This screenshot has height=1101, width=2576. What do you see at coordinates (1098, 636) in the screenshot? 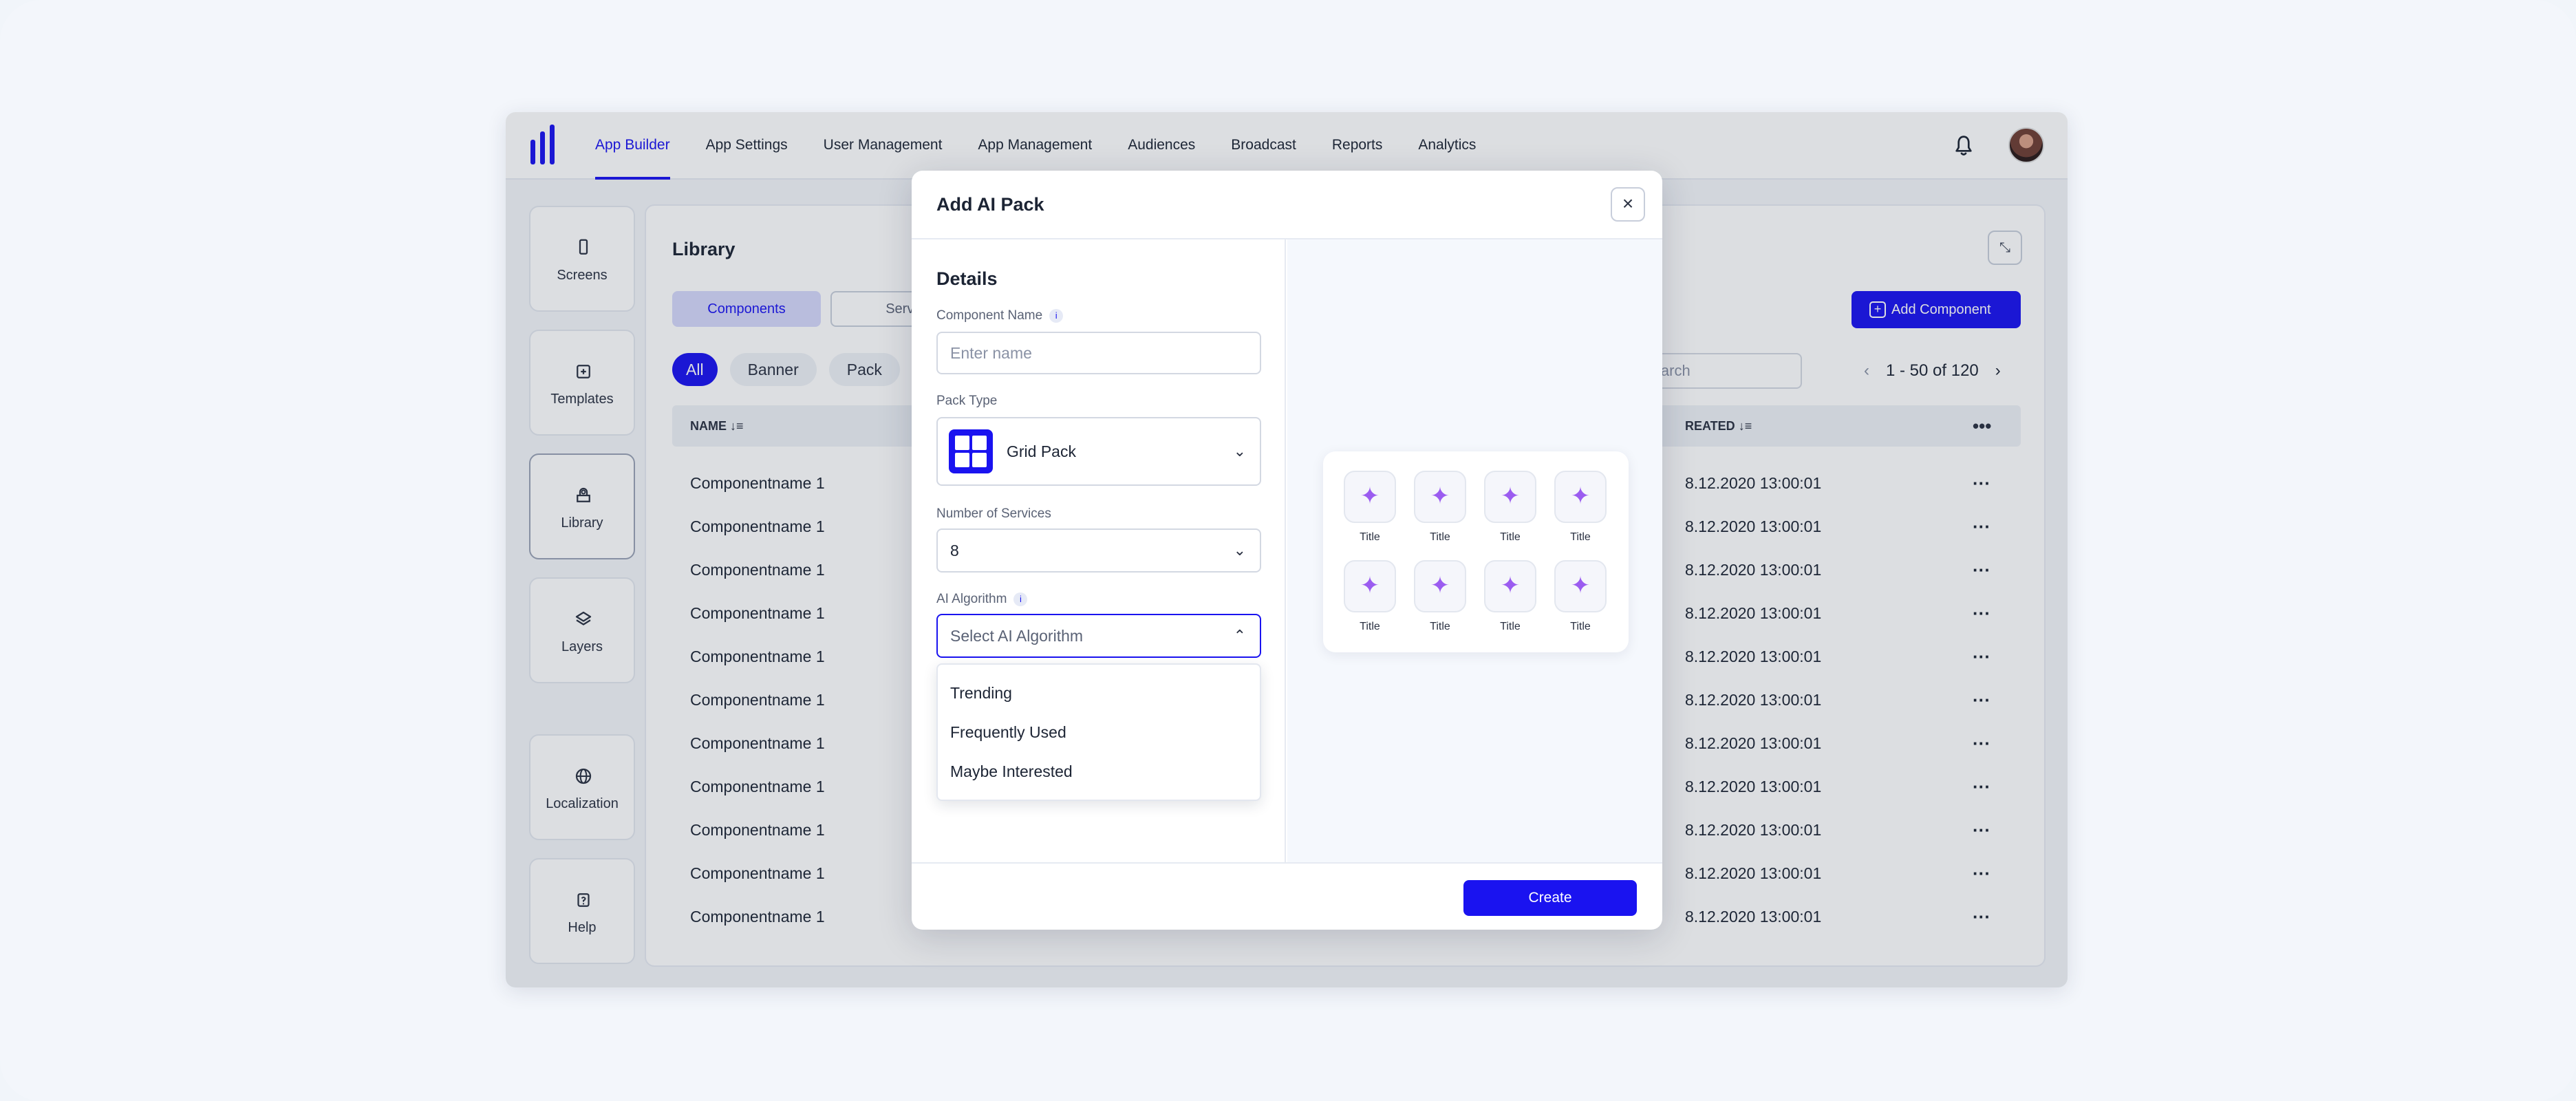
I see `algorithm-select: Select AI Algorithm ⌃` at bounding box center [1098, 636].